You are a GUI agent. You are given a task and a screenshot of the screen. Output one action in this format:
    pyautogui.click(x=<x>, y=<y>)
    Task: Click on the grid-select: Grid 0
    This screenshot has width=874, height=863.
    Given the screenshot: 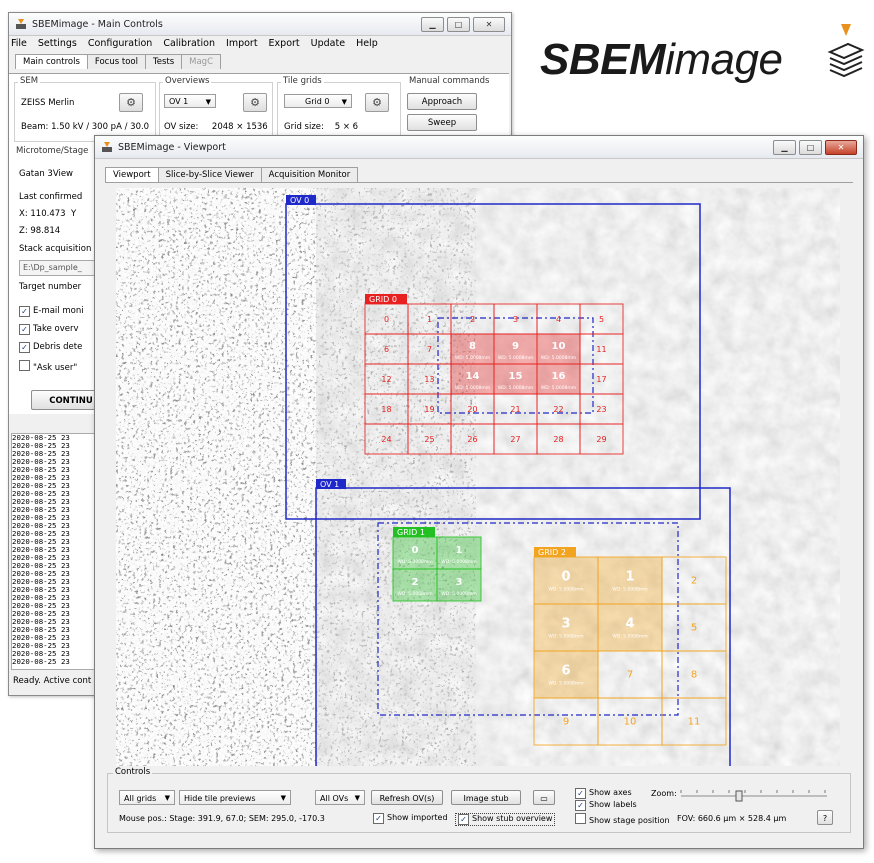 What is the action you would take?
    pyautogui.click(x=318, y=101)
    